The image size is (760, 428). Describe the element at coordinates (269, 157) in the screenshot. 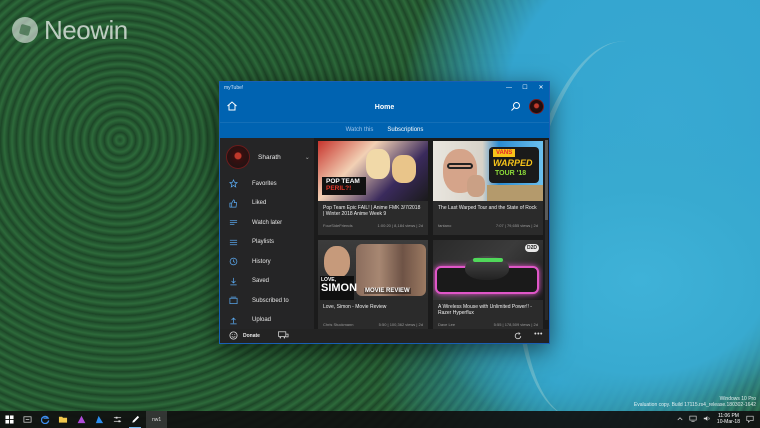

I see `profile-name: Sharath` at that location.